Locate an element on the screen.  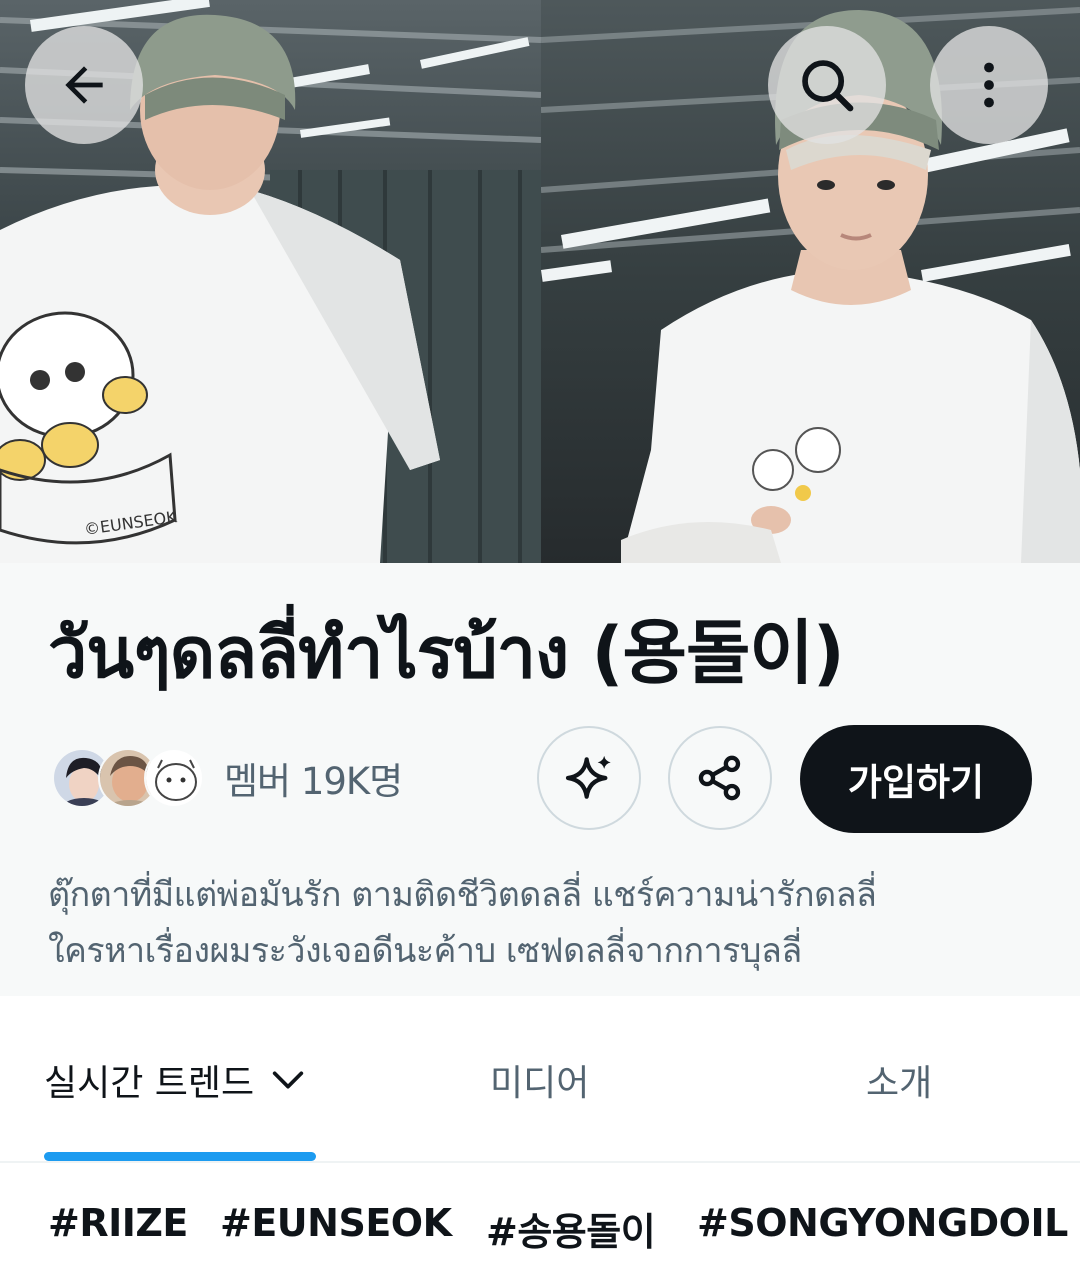
arrow-left-icon is located at coordinates (84, 85).